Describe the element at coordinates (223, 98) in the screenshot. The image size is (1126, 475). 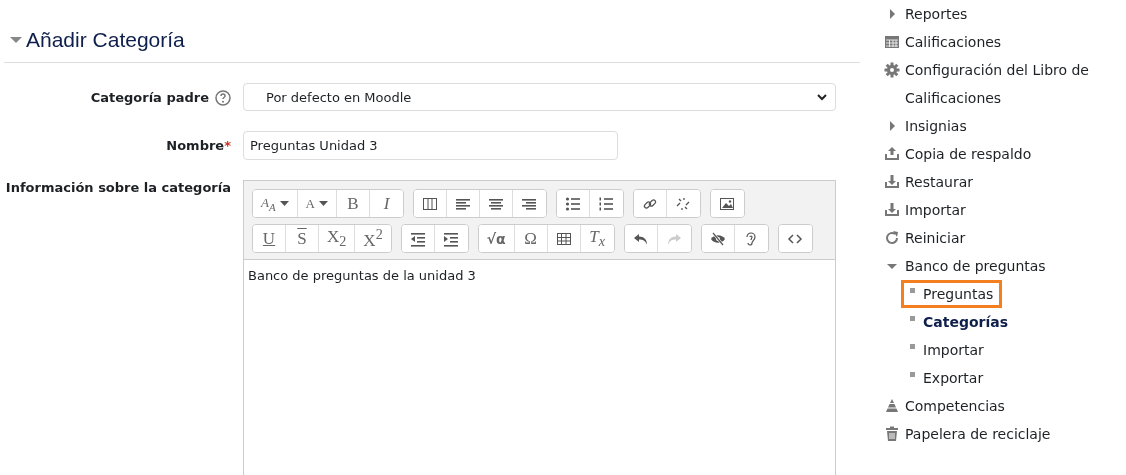
I see `help-icon` at that location.